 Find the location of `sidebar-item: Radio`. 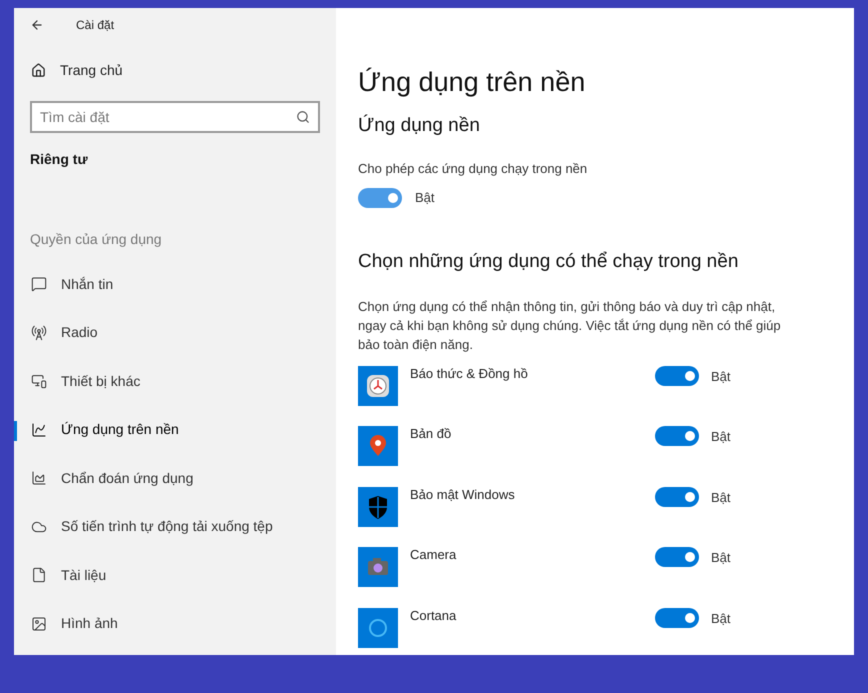

sidebar-item: Radio is located at coordinates (56, 333).